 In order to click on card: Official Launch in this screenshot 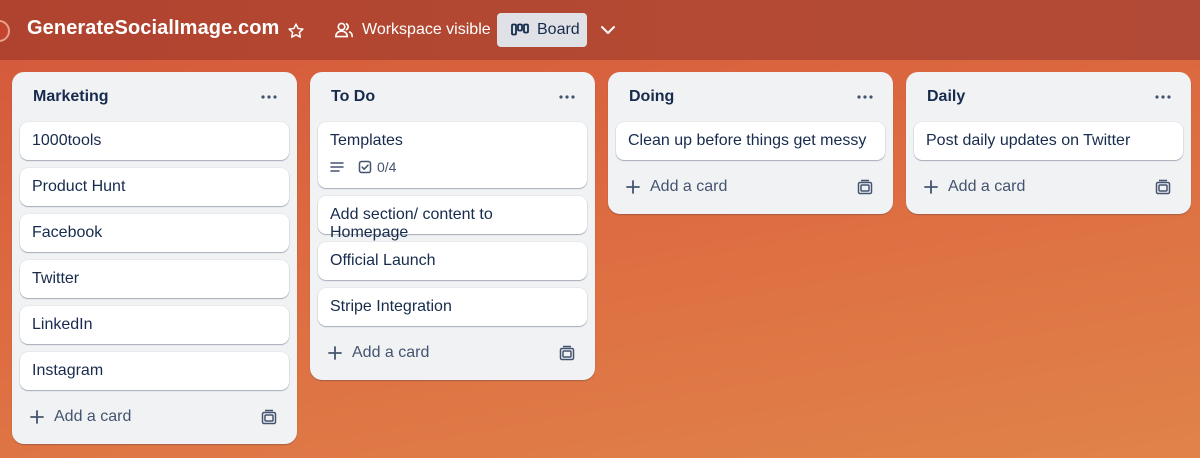, I will do `click(452, 261)`.